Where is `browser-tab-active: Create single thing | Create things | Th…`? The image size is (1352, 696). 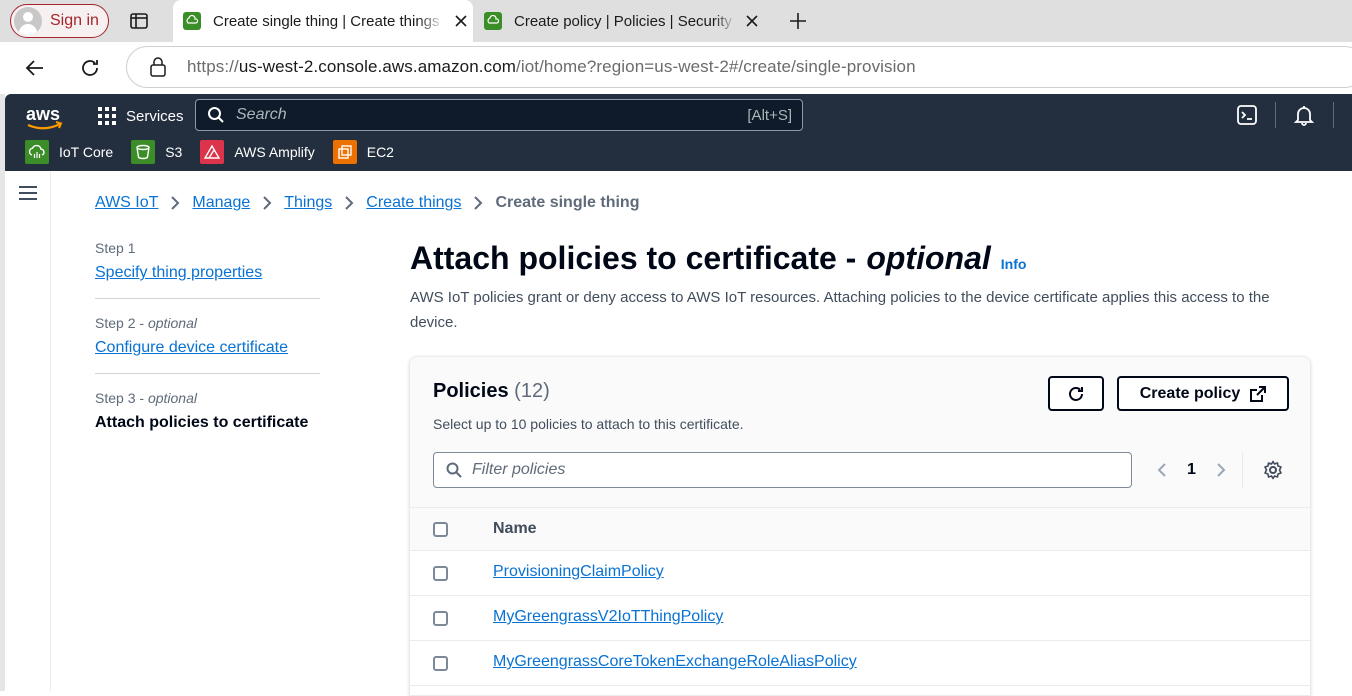
browser-tab-active: Create single thing | Create things | Th… is located at coordinates (323, 21).